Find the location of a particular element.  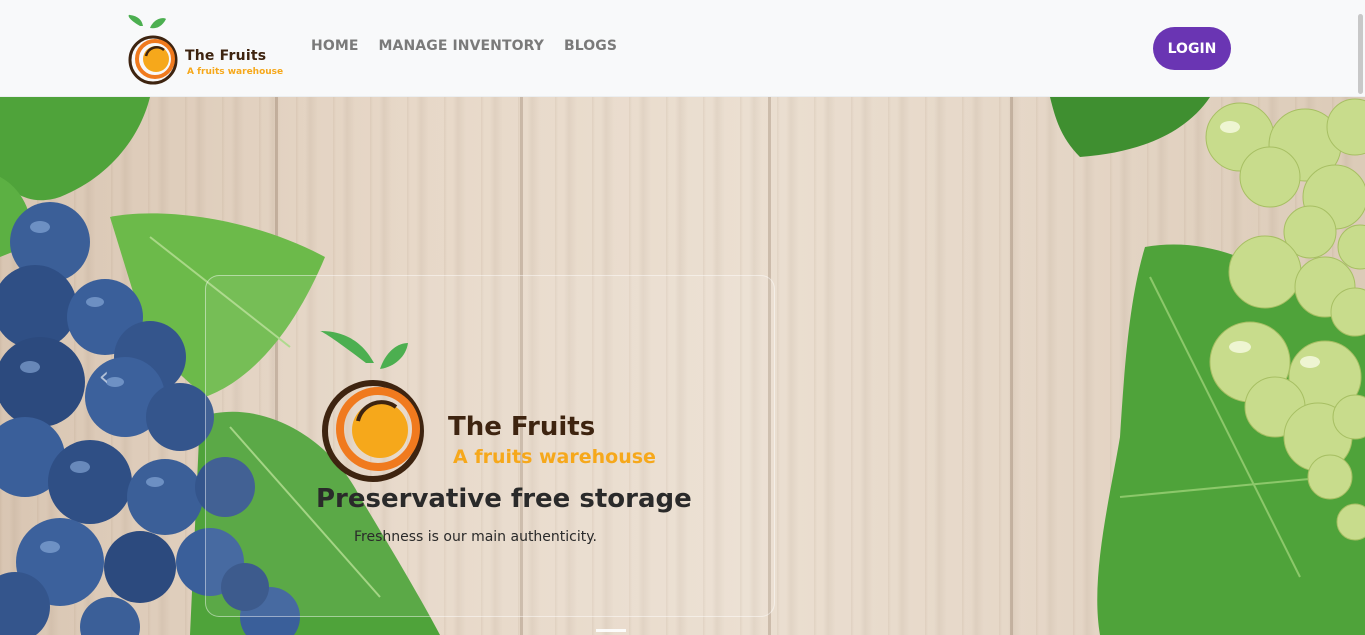

hero-logo-name: The Fruits is located at coordinates (522, 427).